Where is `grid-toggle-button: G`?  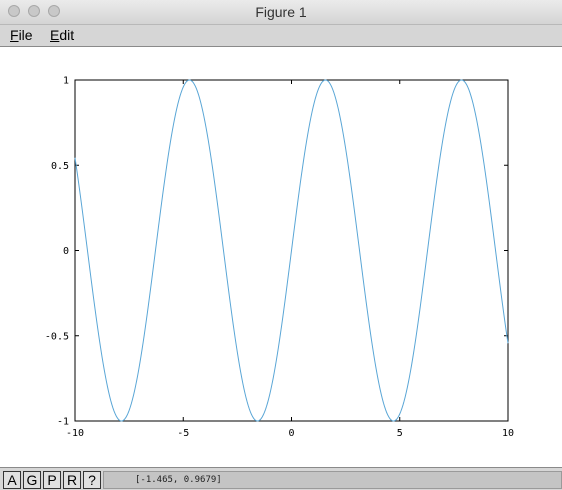 grid-toggle-button: G is located at coordinates (32, 480).